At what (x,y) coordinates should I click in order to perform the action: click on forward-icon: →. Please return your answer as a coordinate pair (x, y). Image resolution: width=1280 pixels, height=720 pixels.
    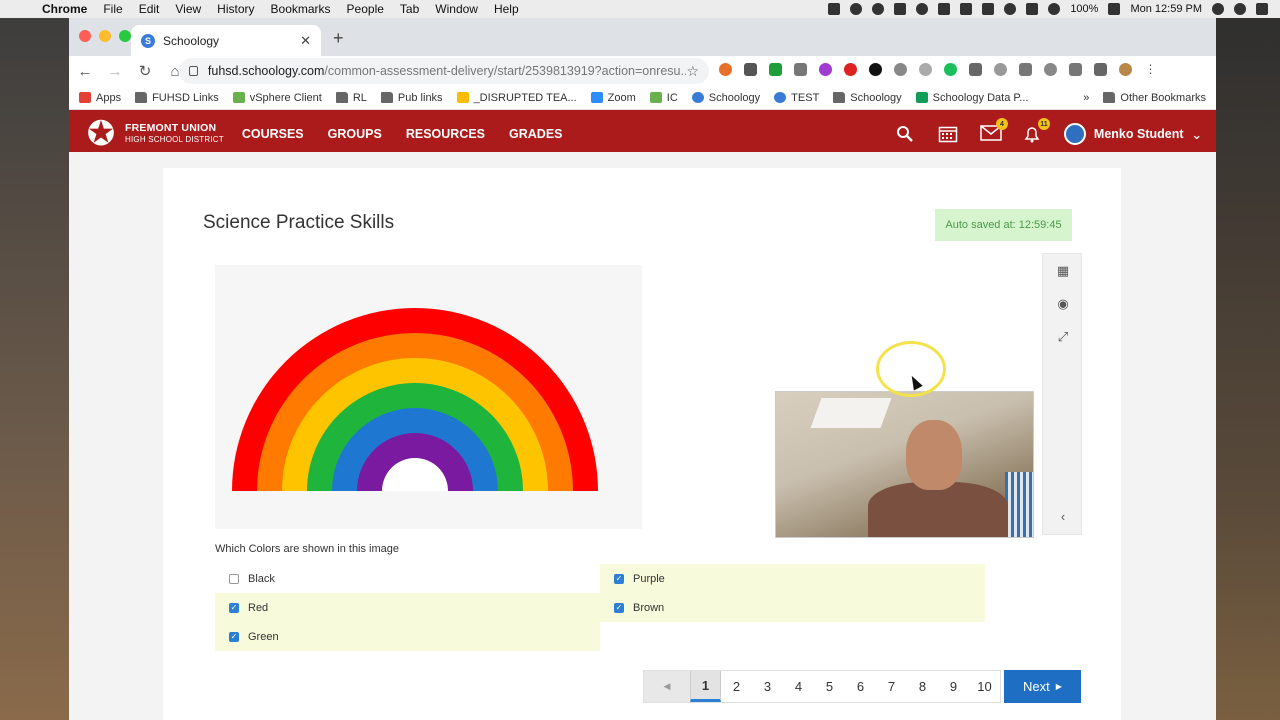
    Looking at the image, I should click on (115, 71).